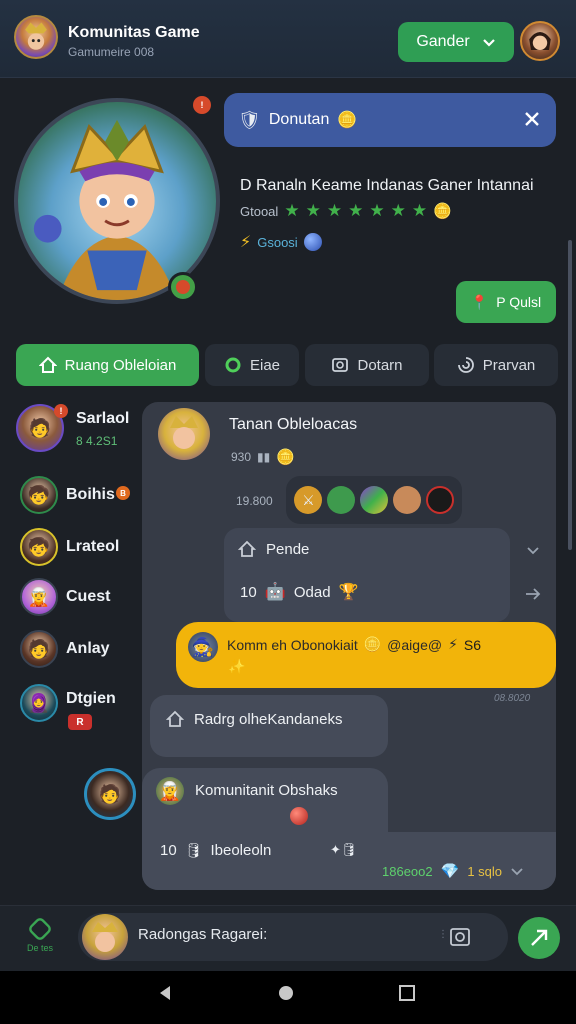 The width and height of the screenshot is (576, 1024). I want to click on swirl-icon, so click(465, 365).